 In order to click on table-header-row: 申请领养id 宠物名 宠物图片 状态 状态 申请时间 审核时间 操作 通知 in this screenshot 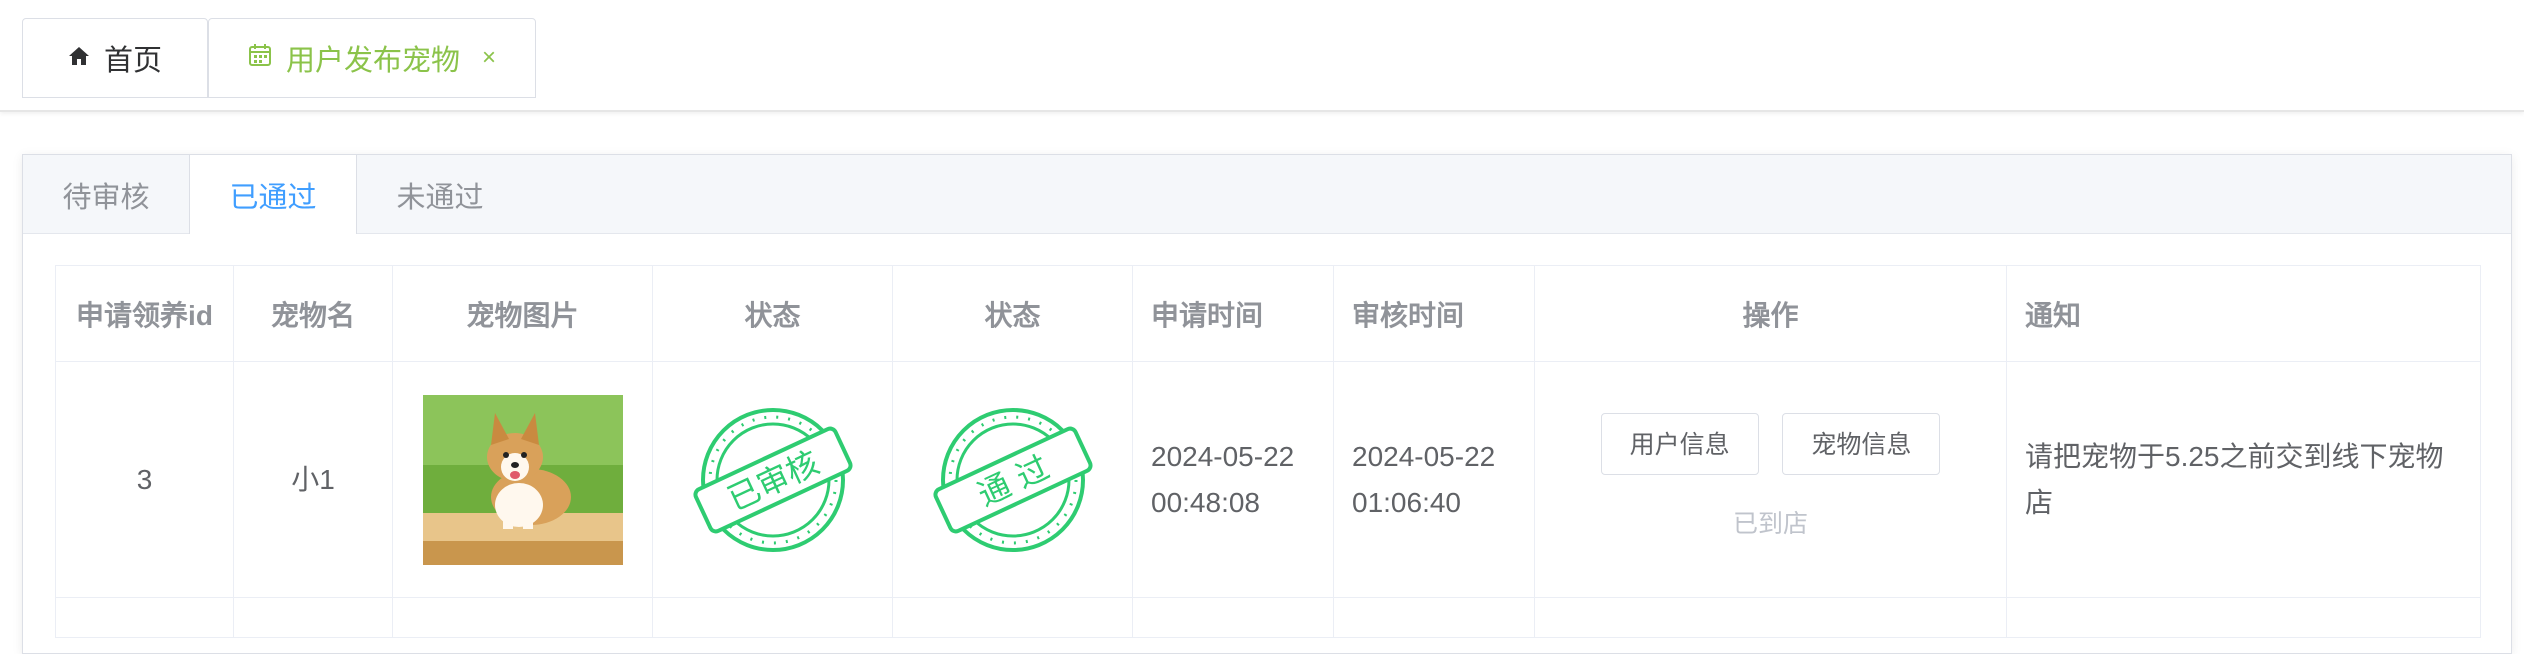, I will do `click(1268, 313)`.